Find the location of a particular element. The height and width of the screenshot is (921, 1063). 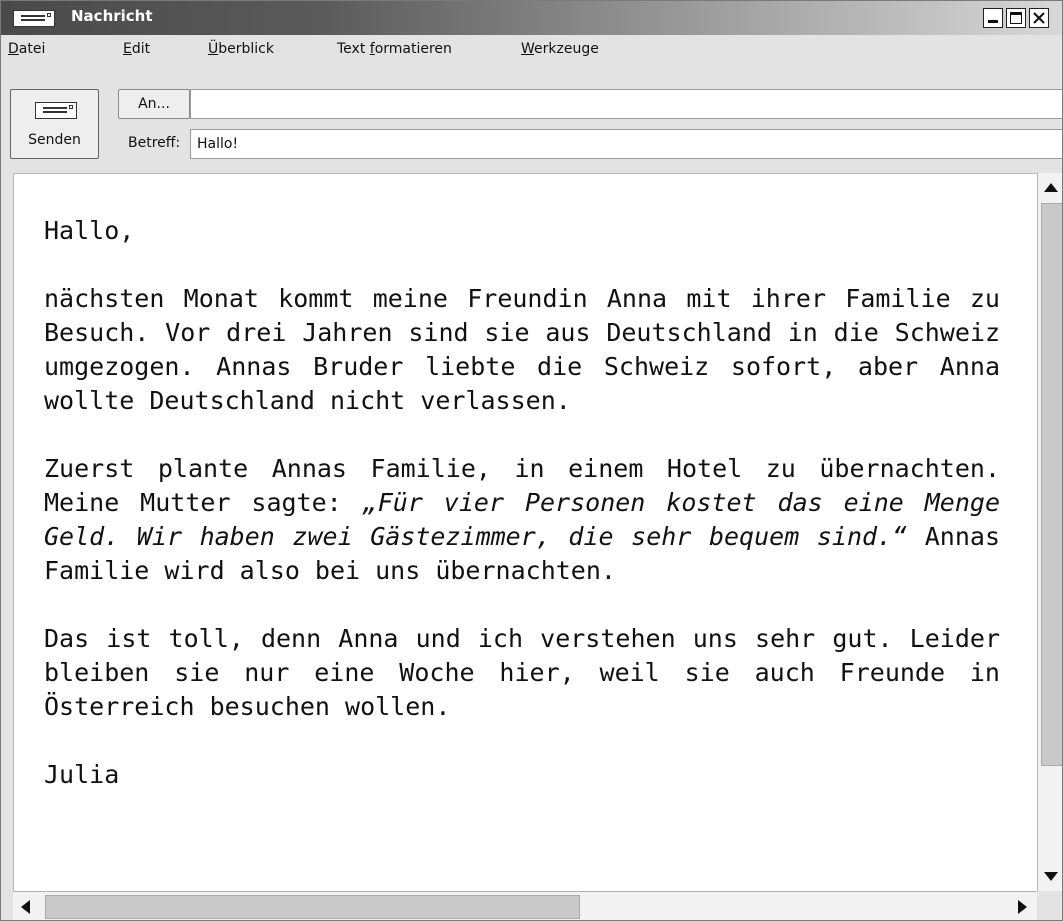

scroll-up-icon is located at coordinates (1051, 187).